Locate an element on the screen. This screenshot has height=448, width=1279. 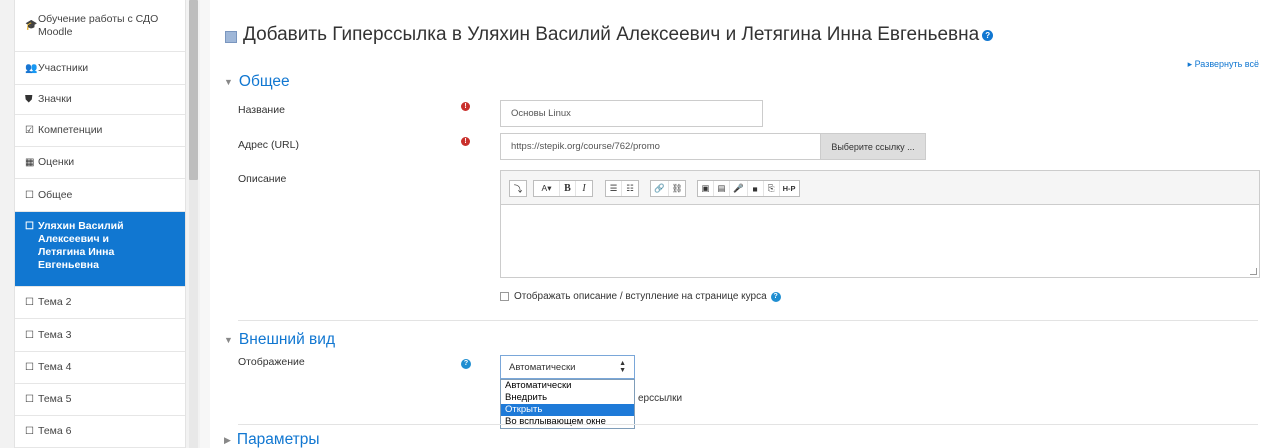
manage-files-icon: ⎘ is located at coordinates (772, 188).